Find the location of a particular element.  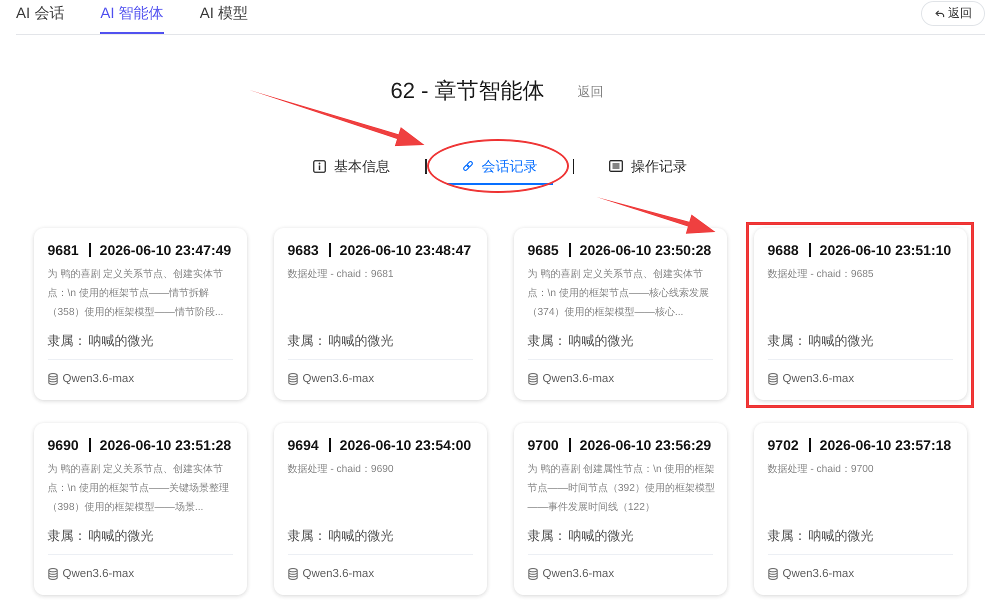

record-timestamp: 2026-06-10 23:51:28 is located at coordinates (166, 445).